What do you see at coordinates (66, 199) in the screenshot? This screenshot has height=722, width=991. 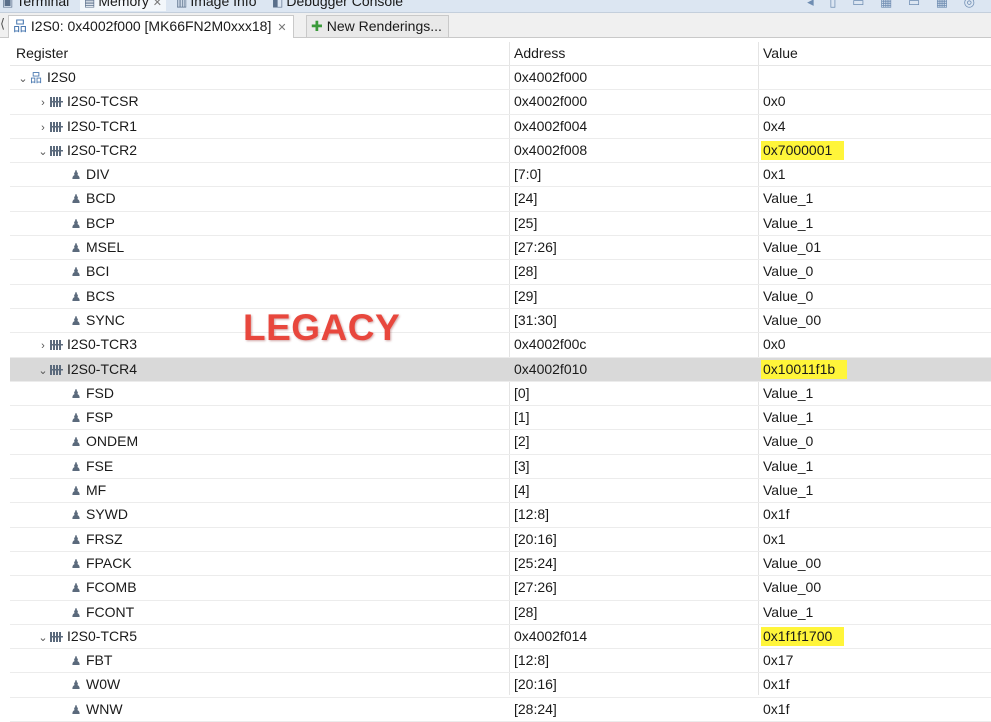 I see `register-name-cell: ♟ BCD` at bounding box center [66, 199].